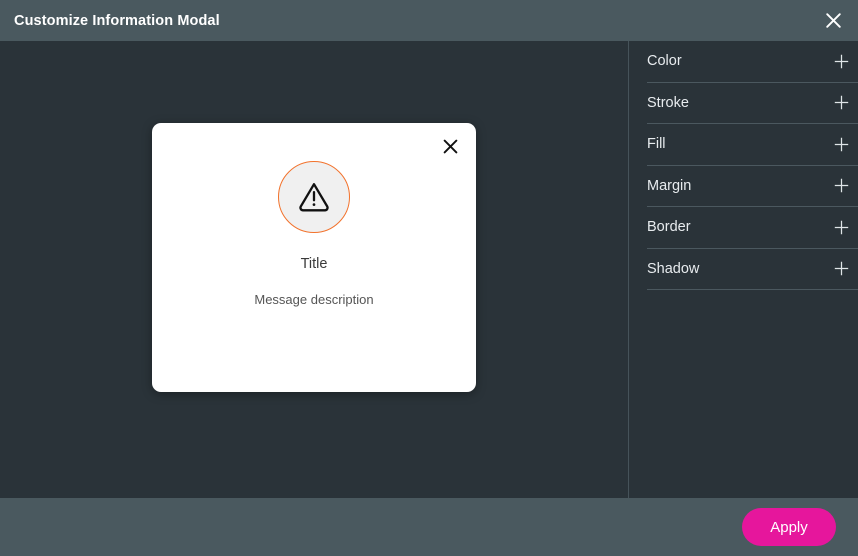  I want to click on modal-title: Title, so click(314, 264).